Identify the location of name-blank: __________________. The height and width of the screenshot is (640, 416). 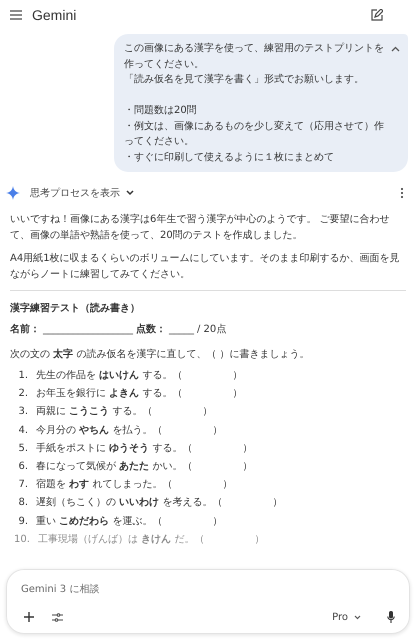
(88, 330).